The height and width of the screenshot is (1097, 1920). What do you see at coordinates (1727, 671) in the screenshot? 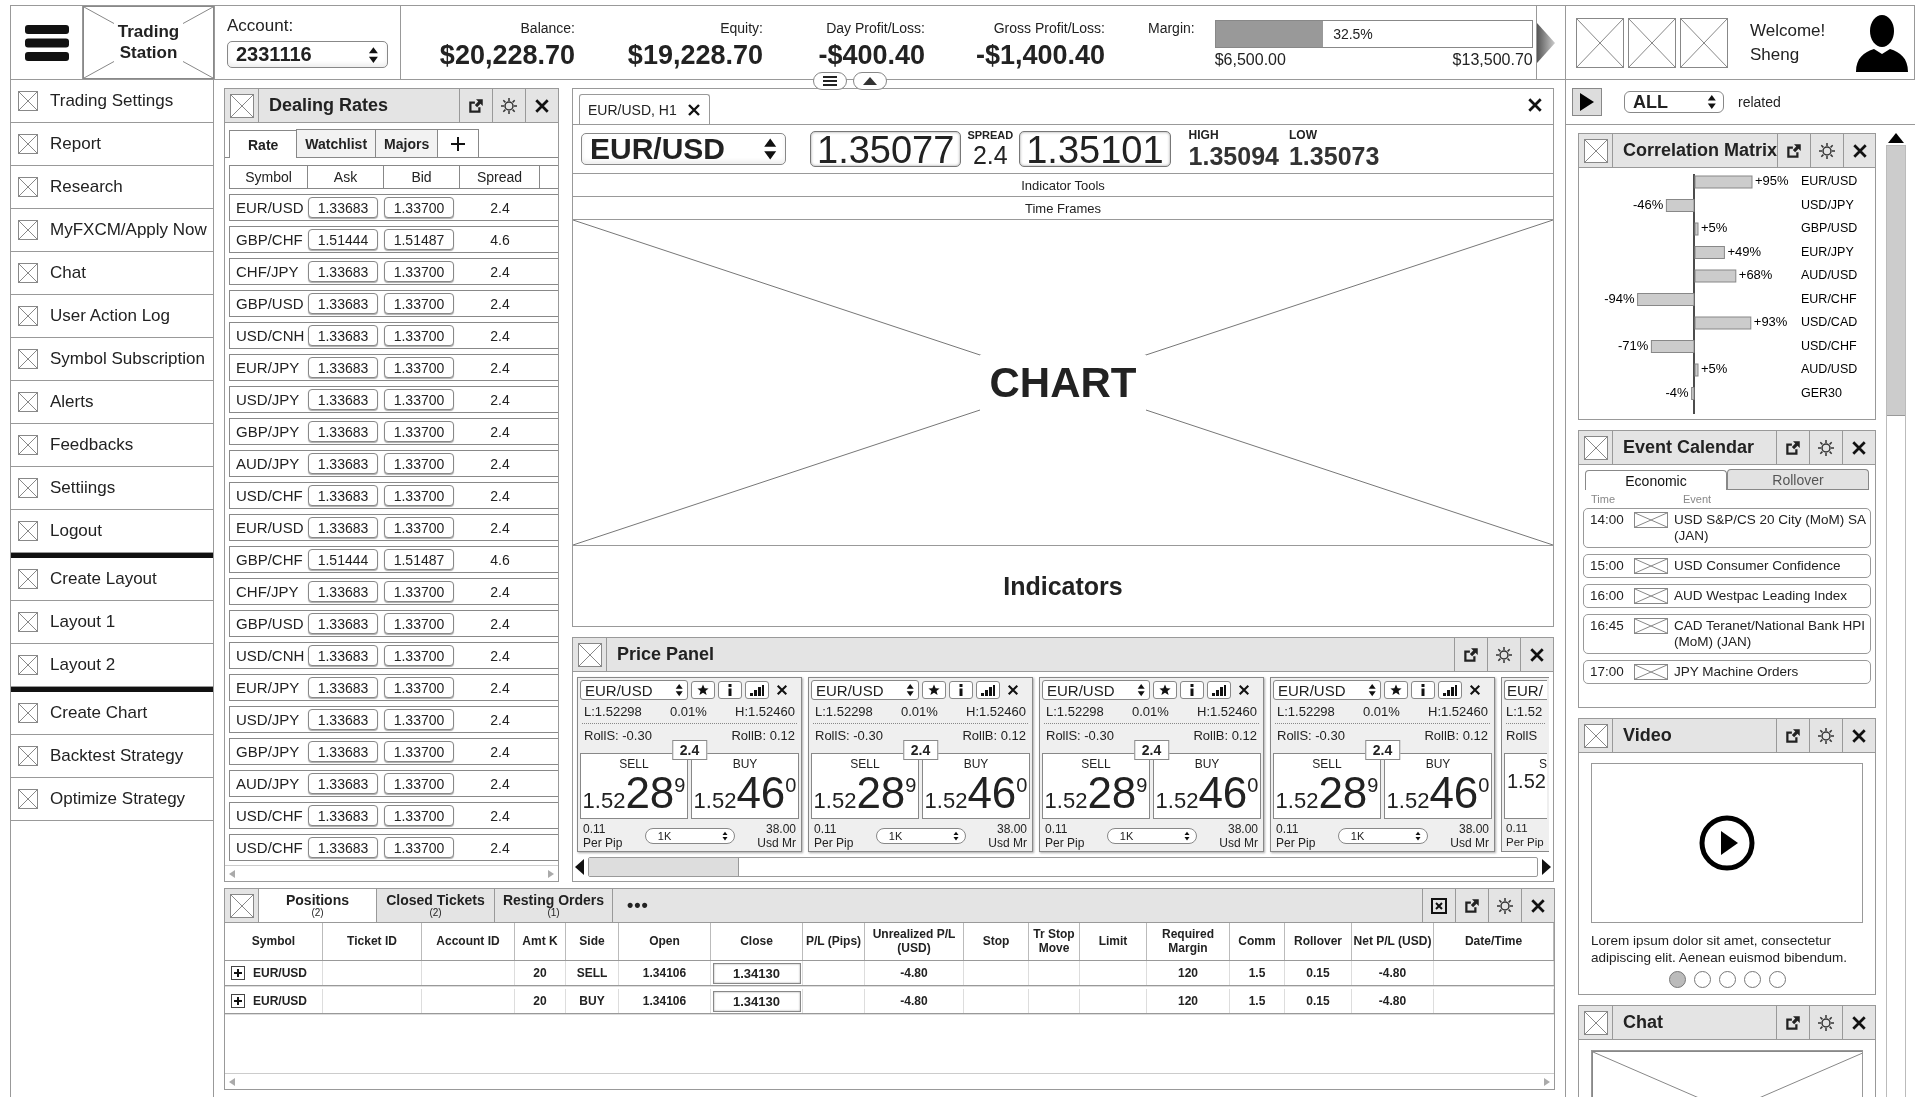
I see `event-card: 17:00 JPY Machine Orders` at bounding box center [1727, 671].